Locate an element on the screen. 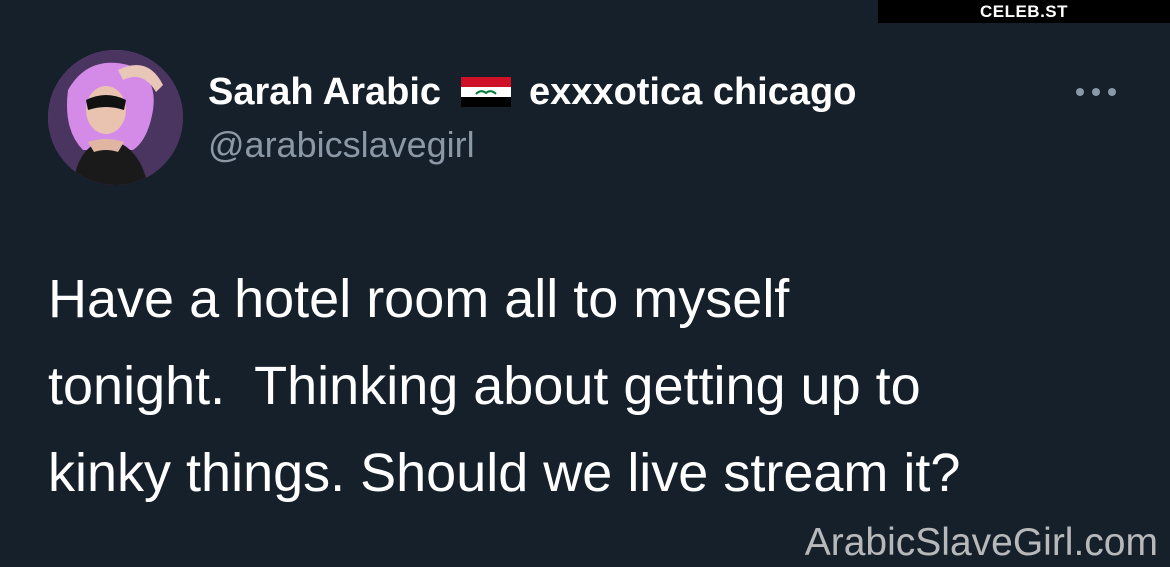  author-name-suffix: exxxotica chicago is located at coordinates (693, 91).